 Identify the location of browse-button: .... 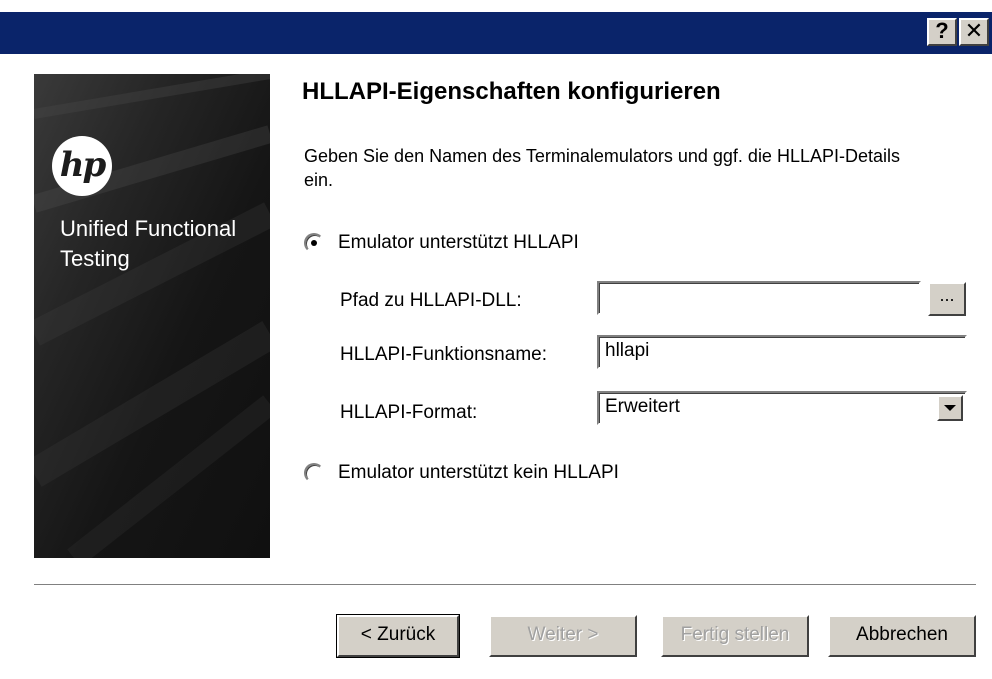
(947, 299).